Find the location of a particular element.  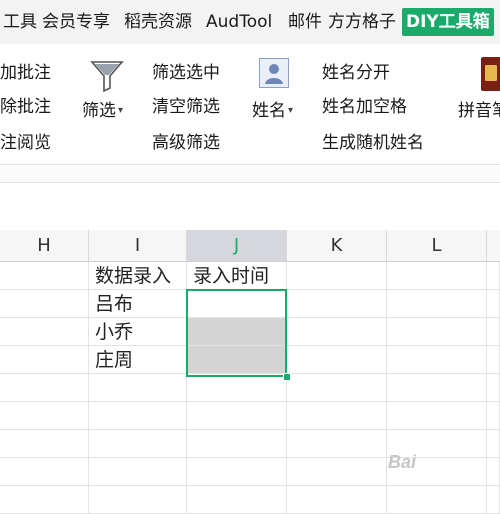

menu-tabs: 工具 会员专享 稻壳资源 AudTool 邮件 方方格子 DIY工具箱 is located at coordinates (250, 22).